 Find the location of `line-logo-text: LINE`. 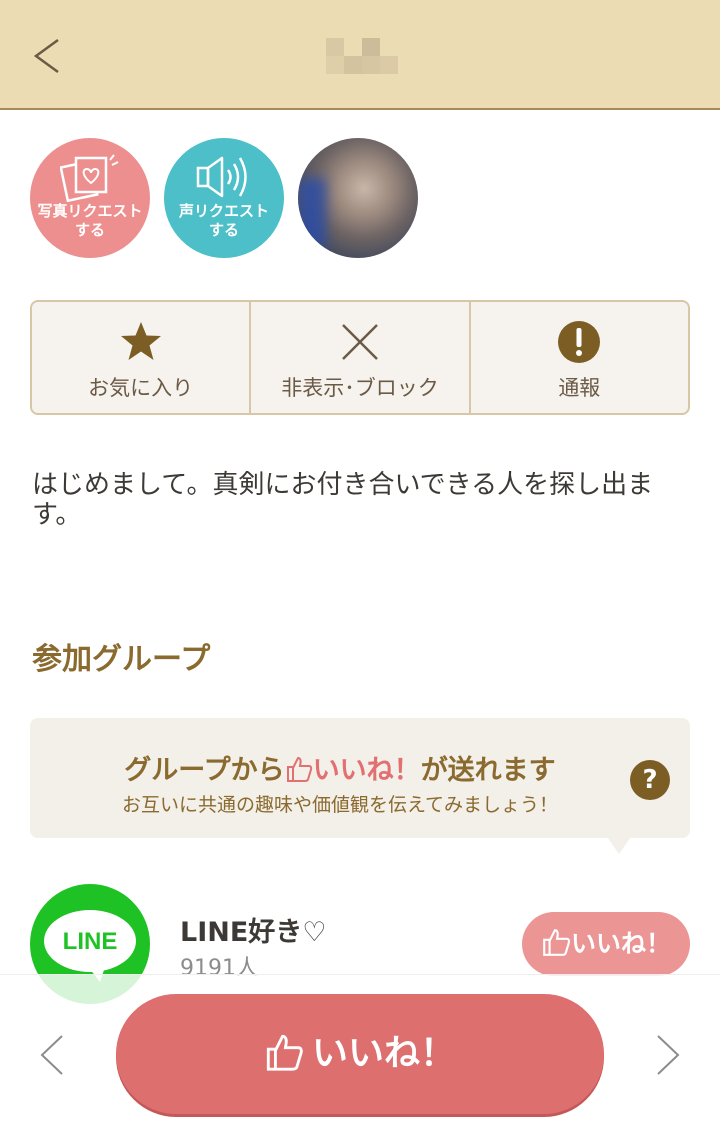

line-logo-text: LINE is located at coordinates (90, 941).